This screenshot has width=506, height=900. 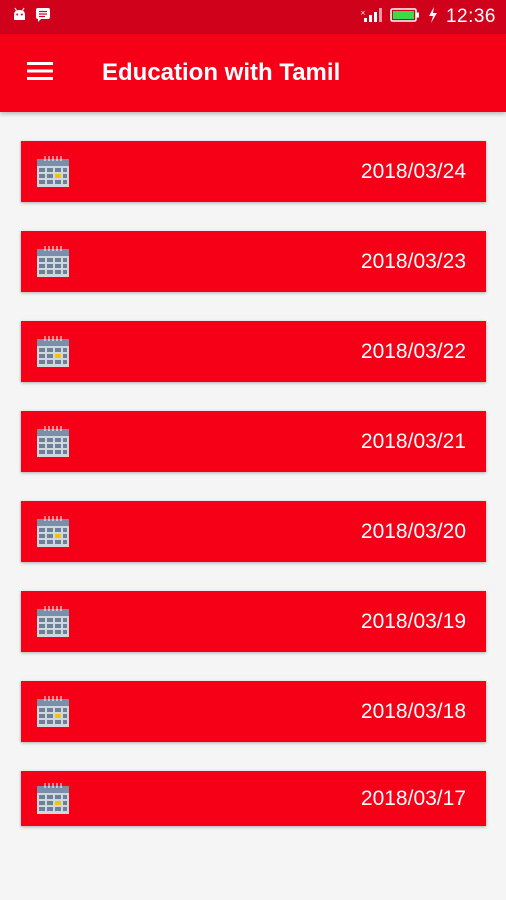 What do you see at coordinates (413, 798) in the screenshot?
I see `date-label: 2018/03/17` at bounding box center [413, 798].